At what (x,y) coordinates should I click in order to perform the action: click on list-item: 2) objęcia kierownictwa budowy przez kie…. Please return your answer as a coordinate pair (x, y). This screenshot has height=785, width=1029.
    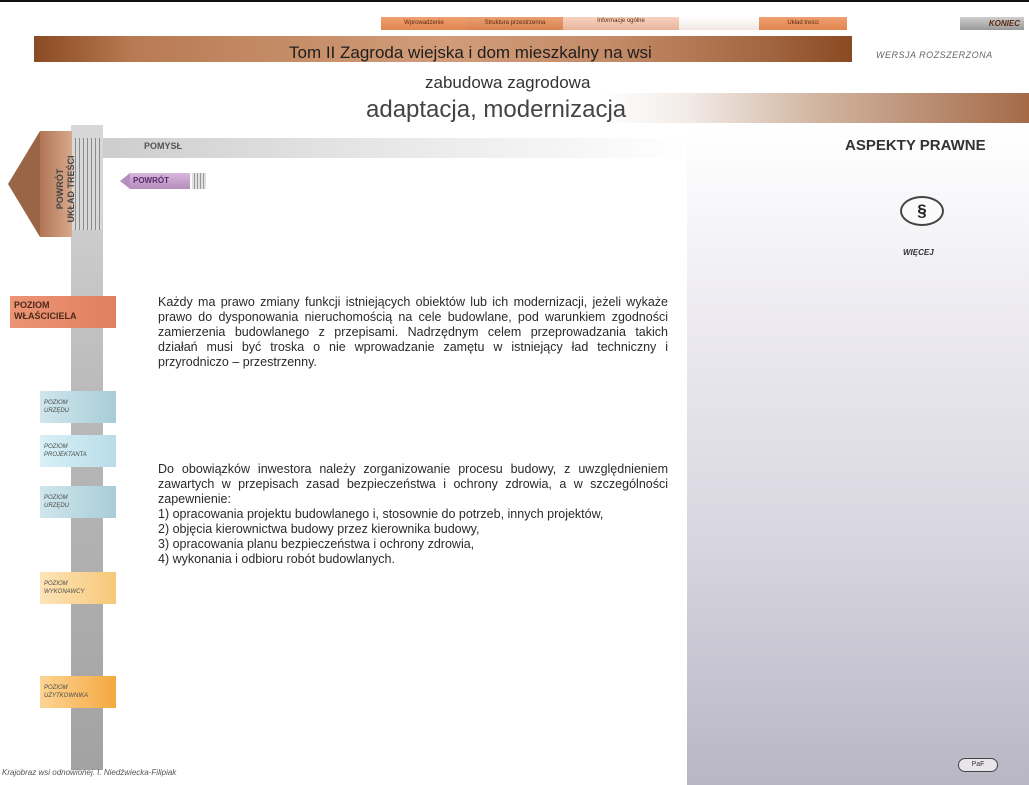
    Looking at the image, I should click on (319, 529).